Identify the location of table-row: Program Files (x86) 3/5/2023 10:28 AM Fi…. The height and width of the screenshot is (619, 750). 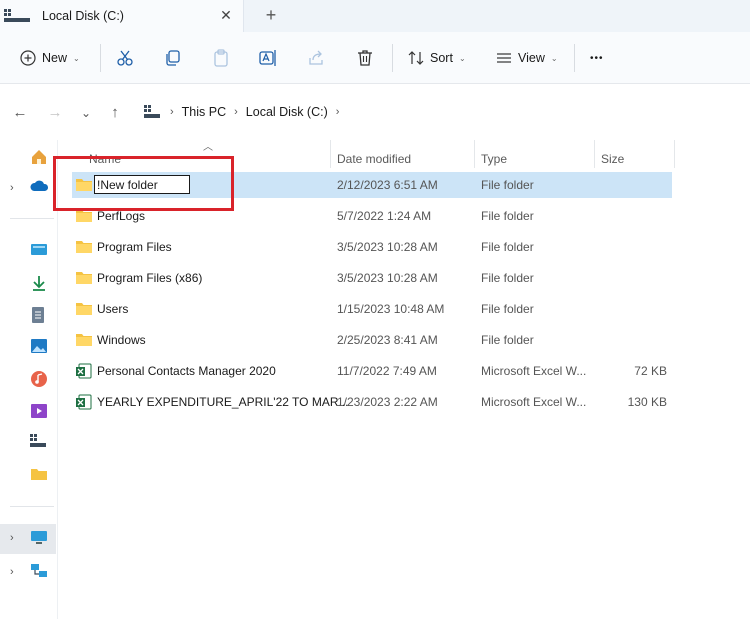
(372, 278).